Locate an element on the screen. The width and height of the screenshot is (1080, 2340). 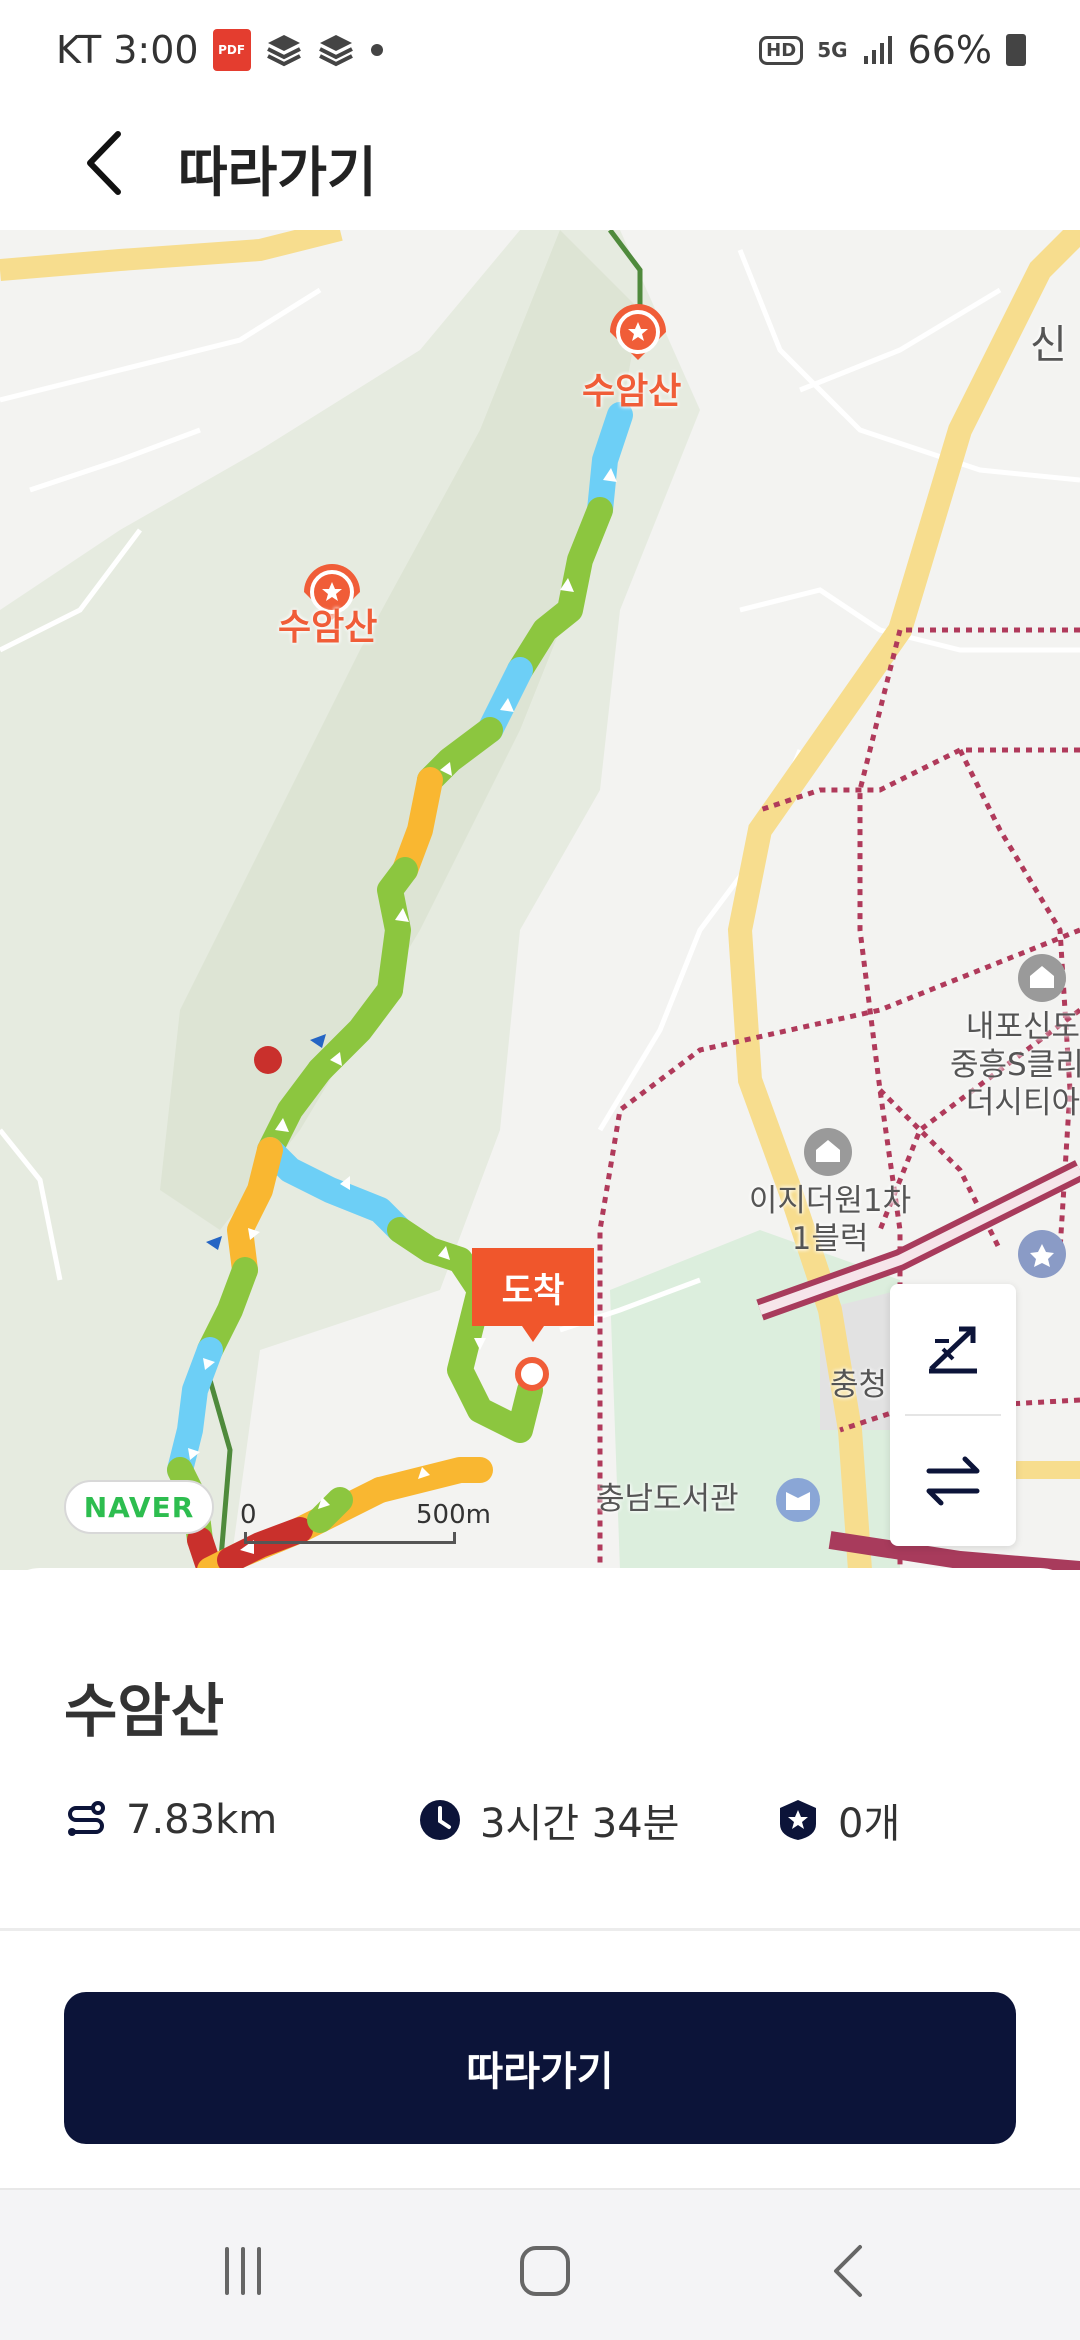
clock-icon is located at coordinates (440, 1820).